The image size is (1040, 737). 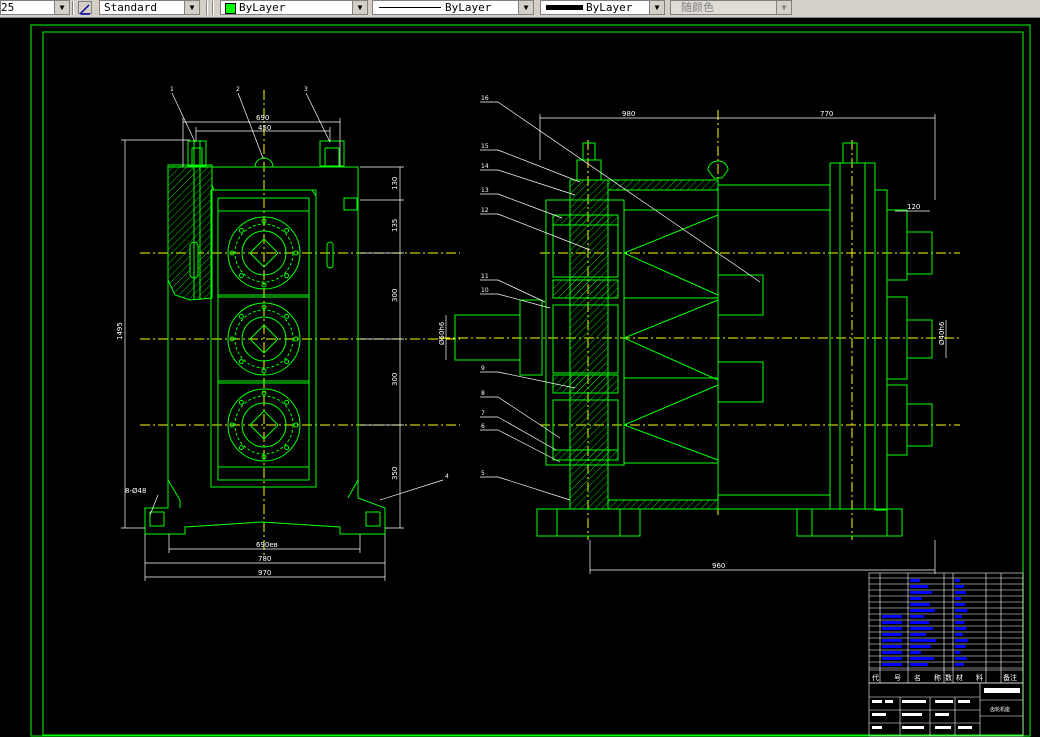 What do you see at coordinates (925, 622) in the screenshot?
I see `parts-list-entries` at bounding box center [925, 622].